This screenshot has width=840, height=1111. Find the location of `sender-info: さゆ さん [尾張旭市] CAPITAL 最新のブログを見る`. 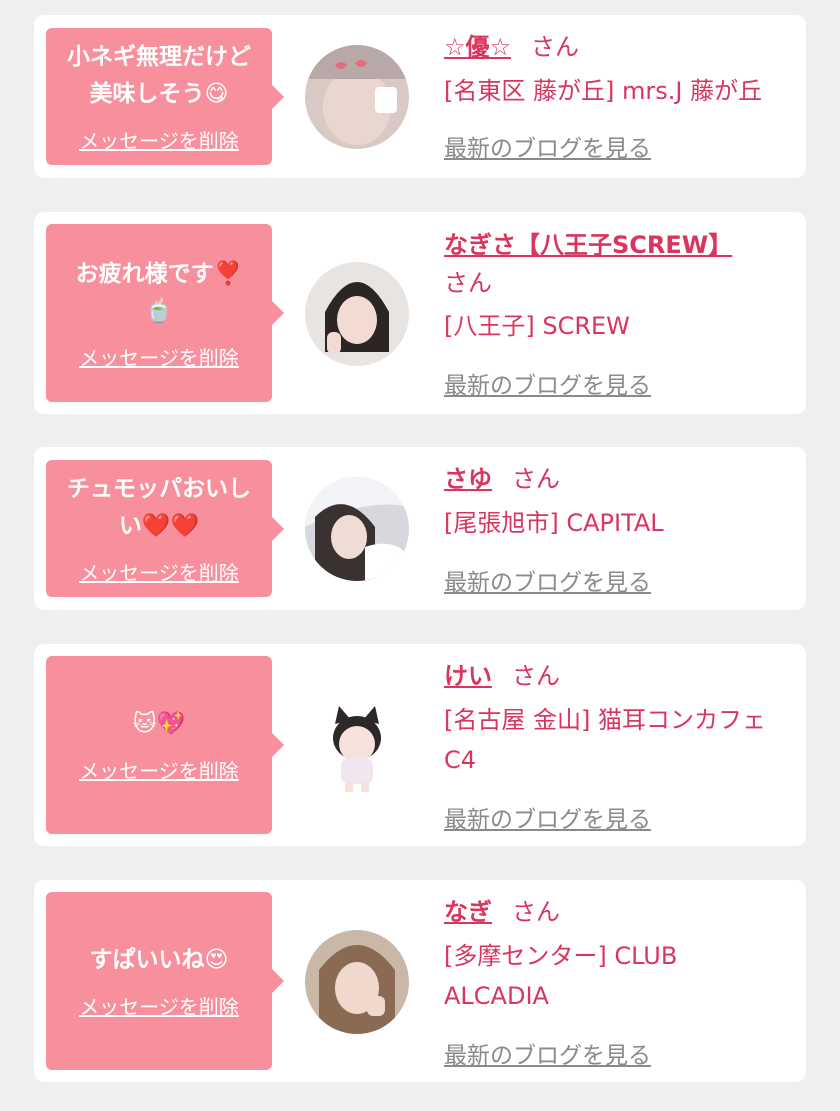

sender-info: さゆ さん [尾張旭市] CAPITAL 最新のブログを見る is located at coordinates (622, 531).